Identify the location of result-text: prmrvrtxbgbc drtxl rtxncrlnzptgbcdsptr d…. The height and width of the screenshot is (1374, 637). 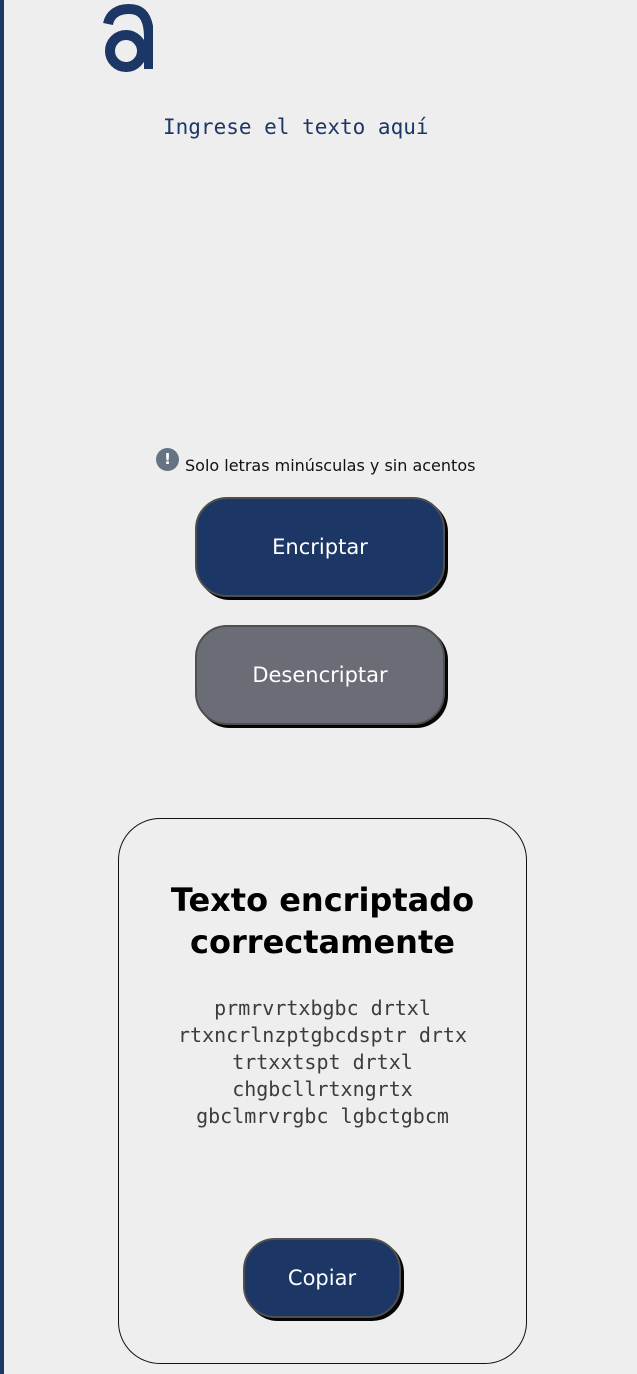
(322, 1062).